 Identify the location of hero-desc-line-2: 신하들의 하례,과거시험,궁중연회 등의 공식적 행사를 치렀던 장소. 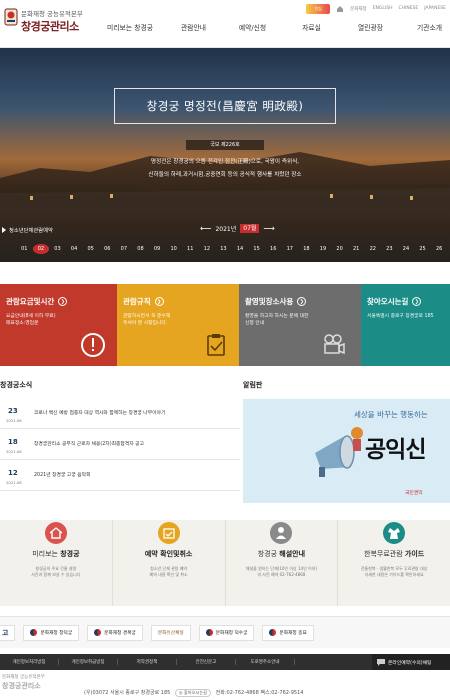
(225, 175).